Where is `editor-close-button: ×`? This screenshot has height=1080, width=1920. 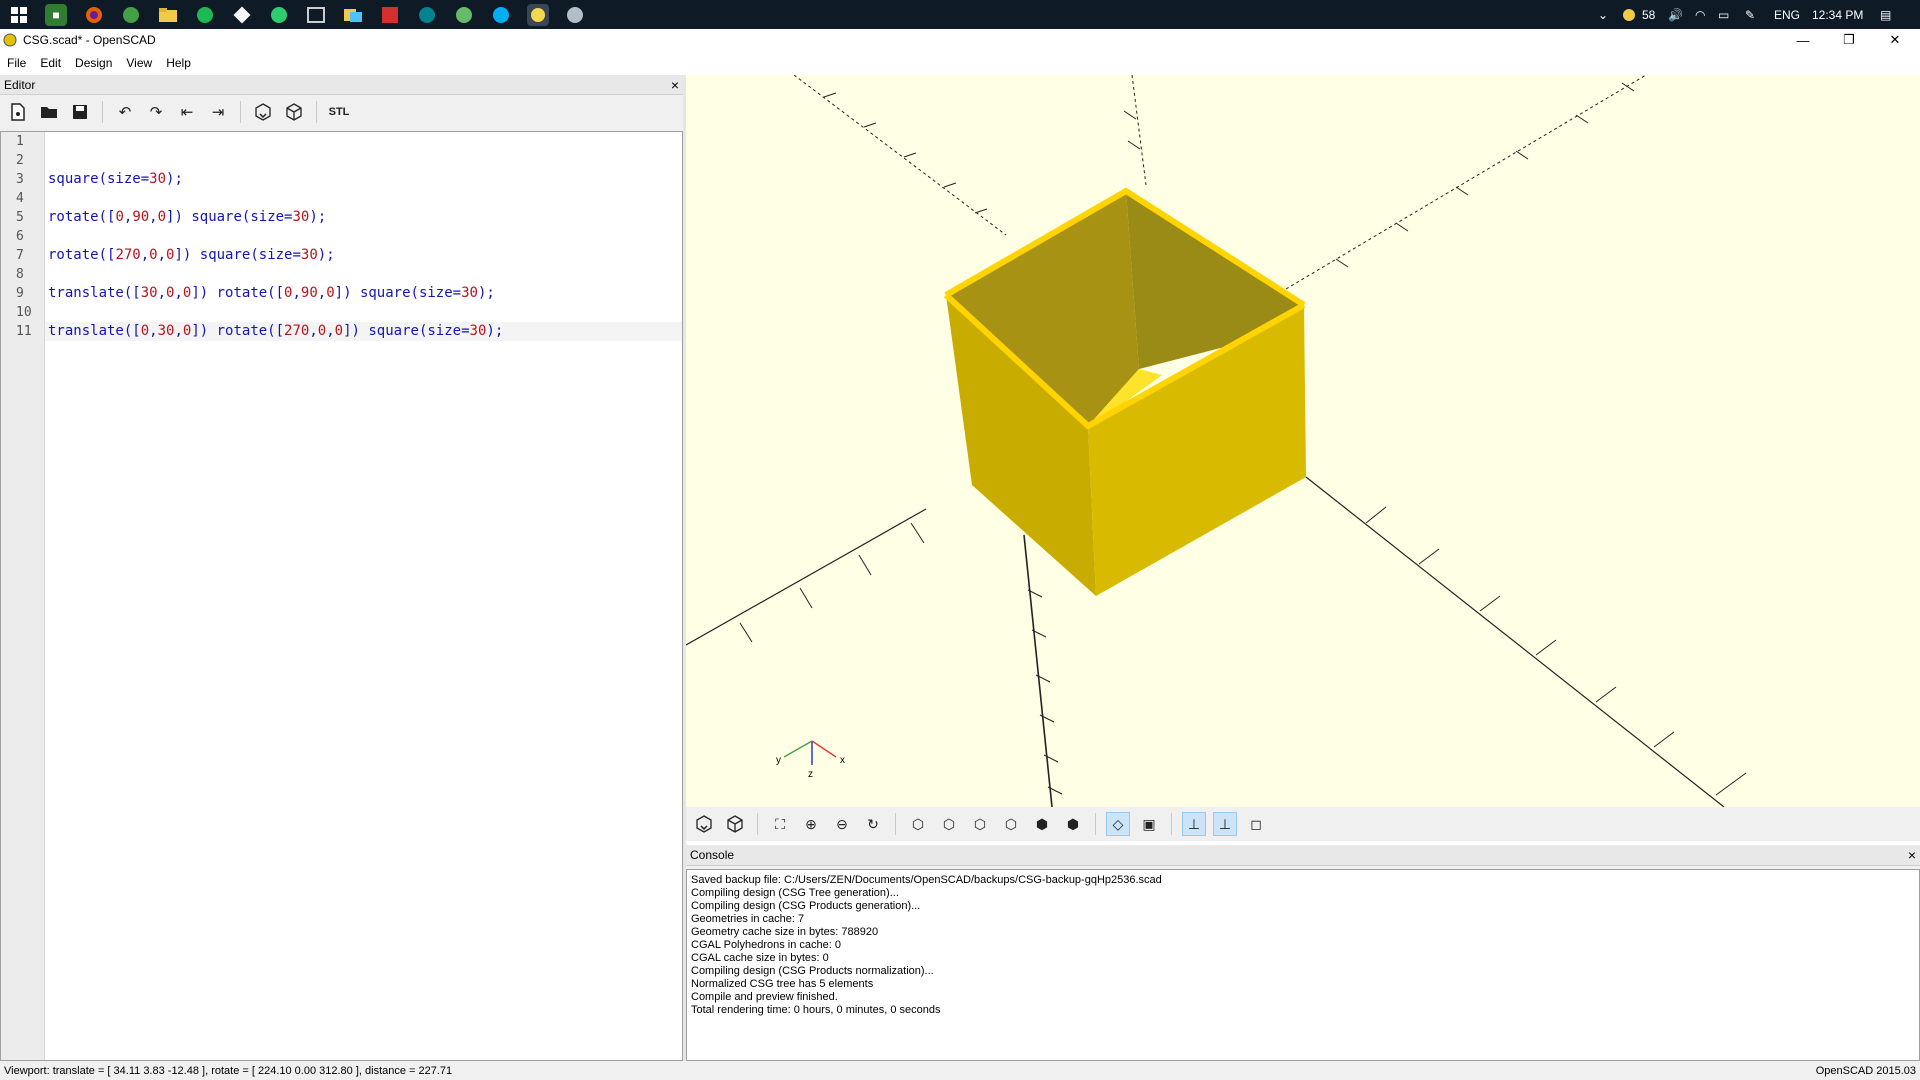
editor-close-button: × is located at coordinates (675, 85).